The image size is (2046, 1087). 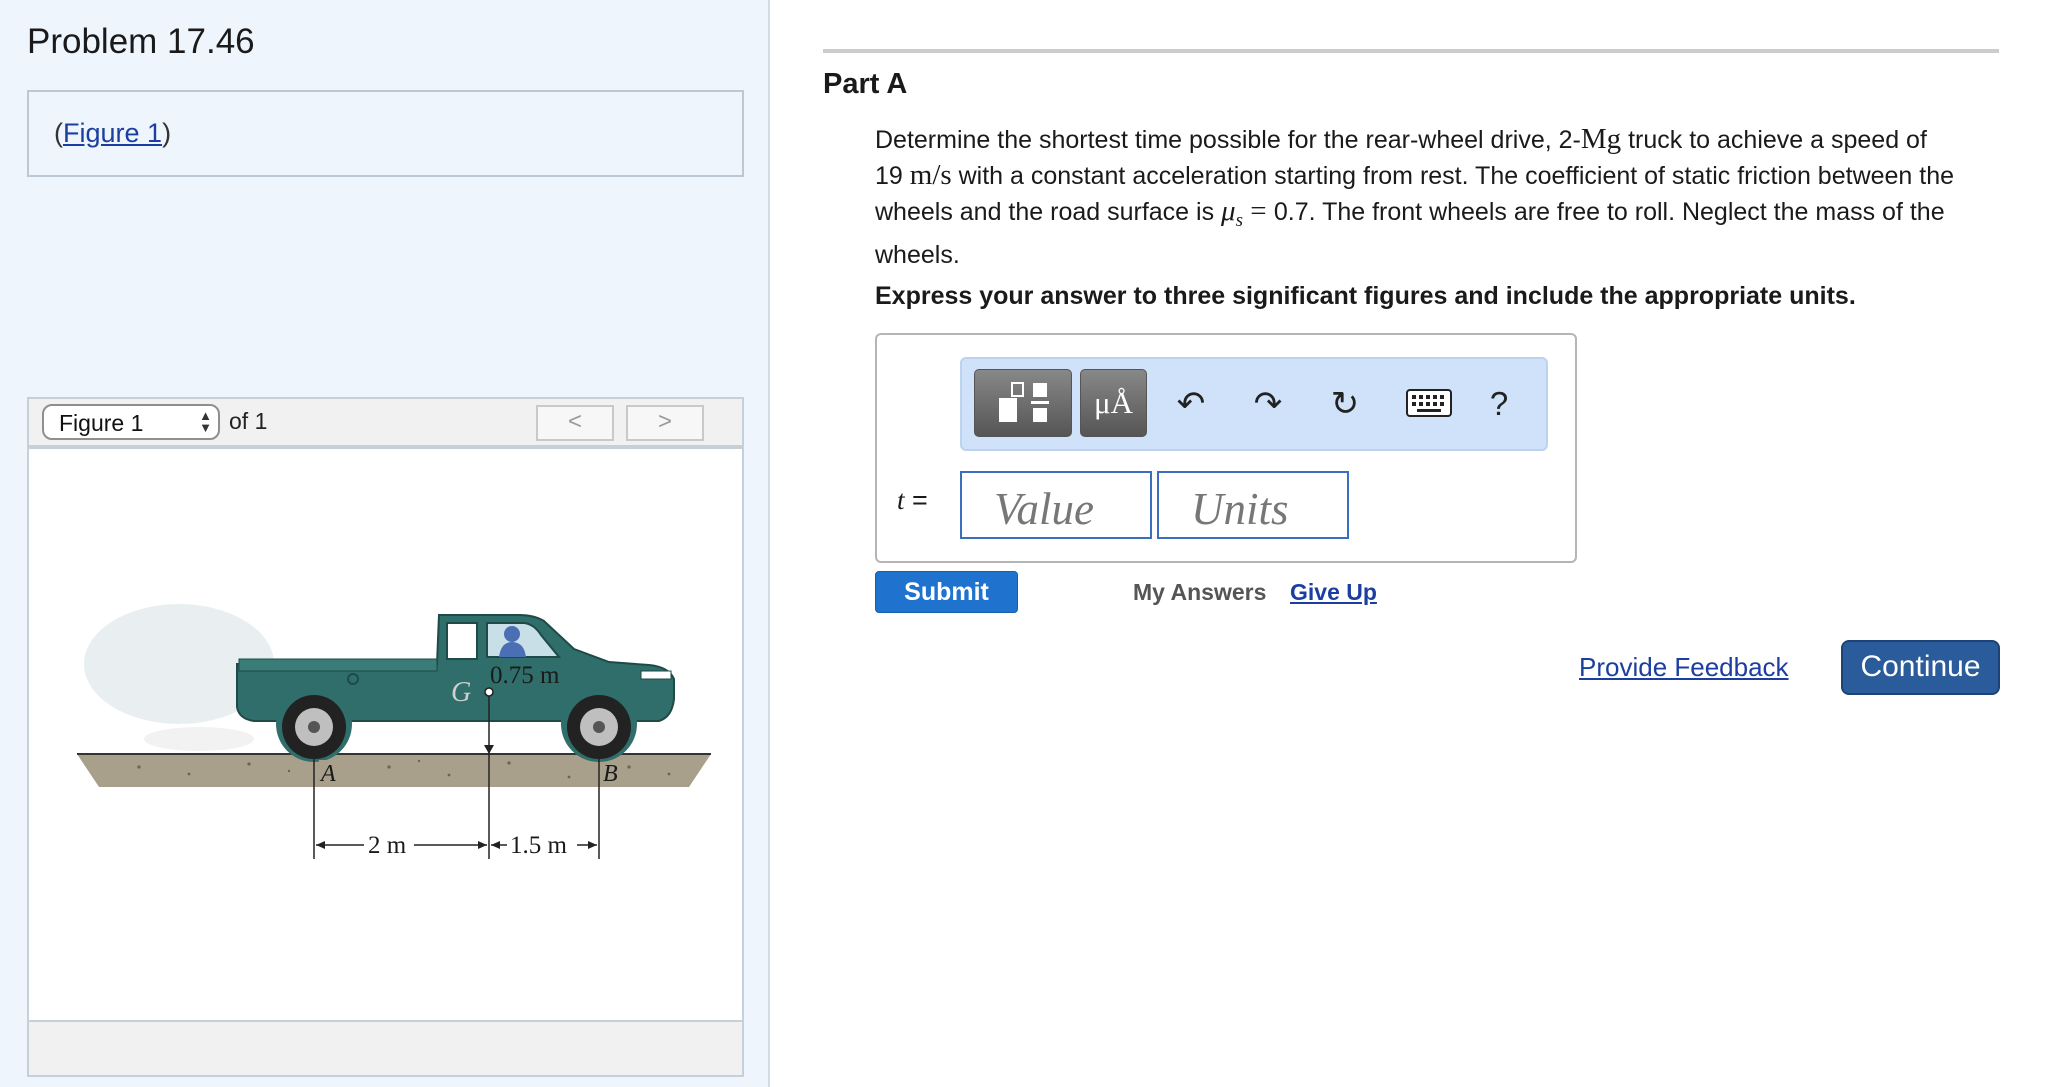 I want to click on figure-link: Figure 1, so click(x=112, y=133).